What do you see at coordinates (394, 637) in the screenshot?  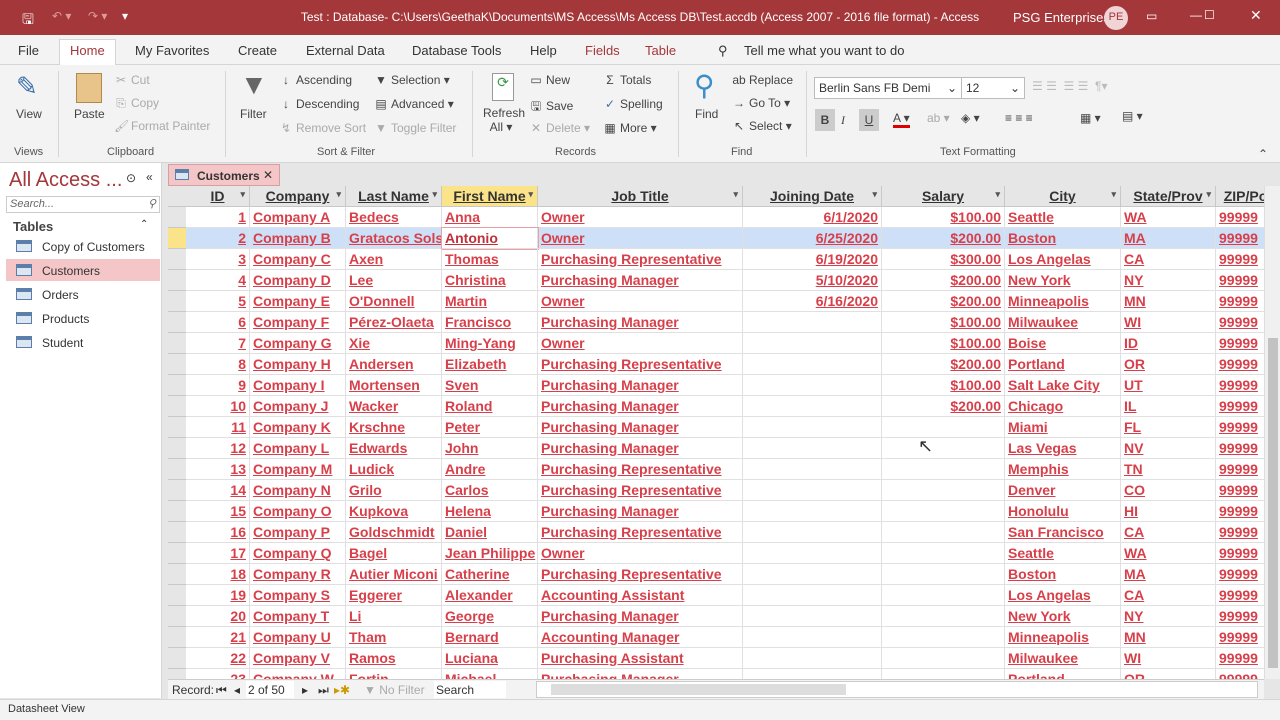 I see `cell-last-name: Tham` at bounding box center [394, 637].